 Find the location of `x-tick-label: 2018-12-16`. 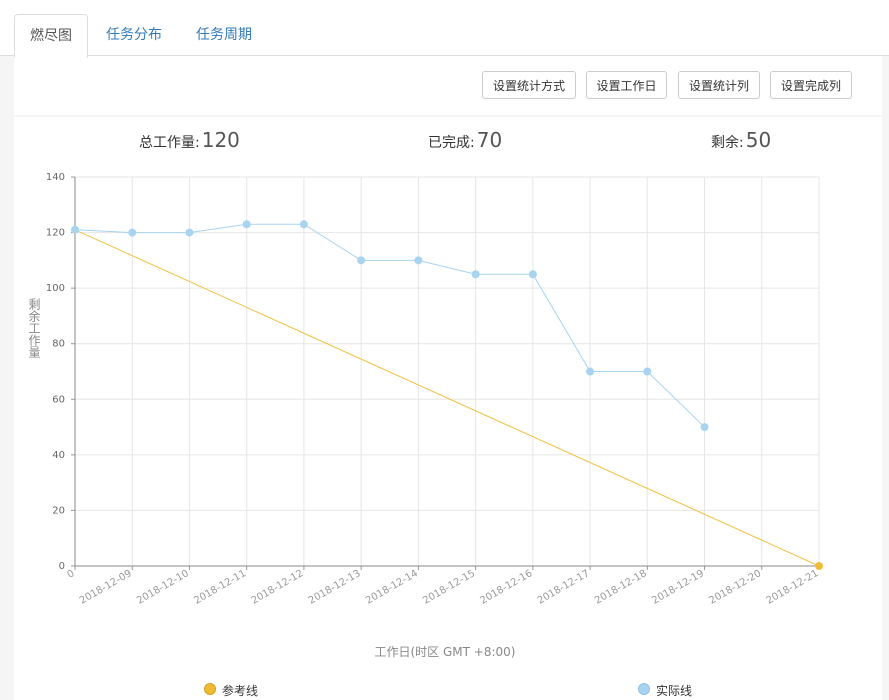

x-tick-label: 2018-12-16 is located at coordinates (507, 587).